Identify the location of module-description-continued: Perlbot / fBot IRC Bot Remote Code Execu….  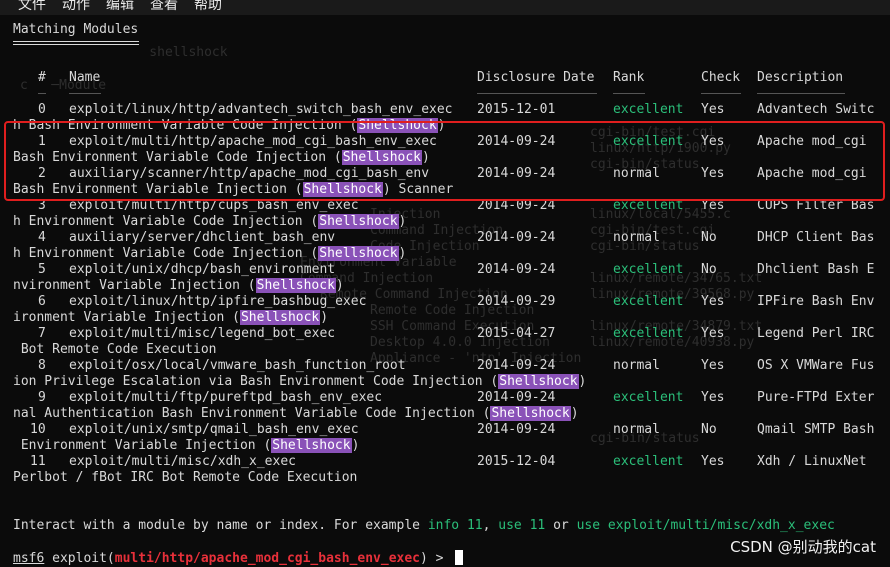
(185, 478).